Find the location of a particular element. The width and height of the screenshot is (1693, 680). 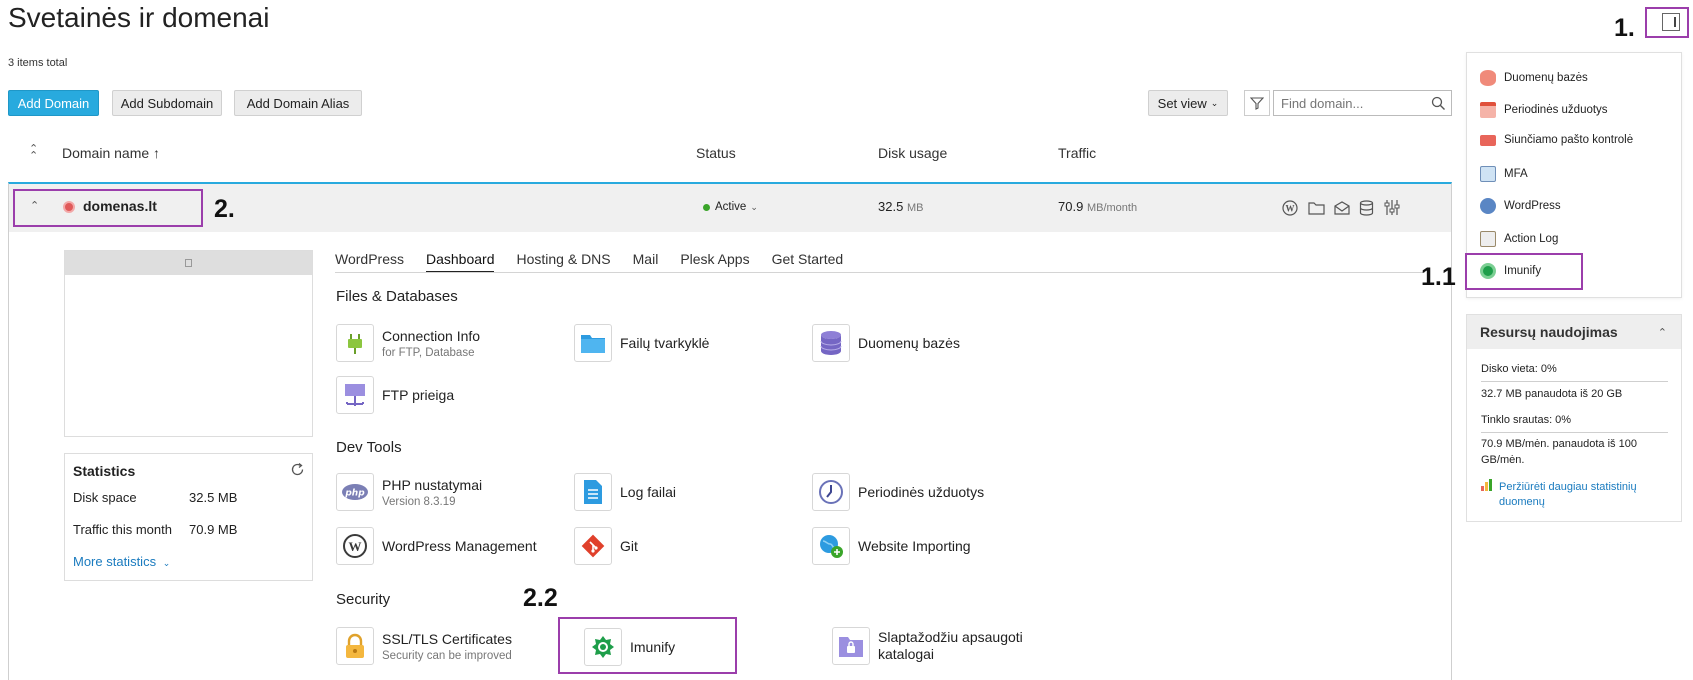

status-badge: Active ⌄ is located at coordinates (730, 207).